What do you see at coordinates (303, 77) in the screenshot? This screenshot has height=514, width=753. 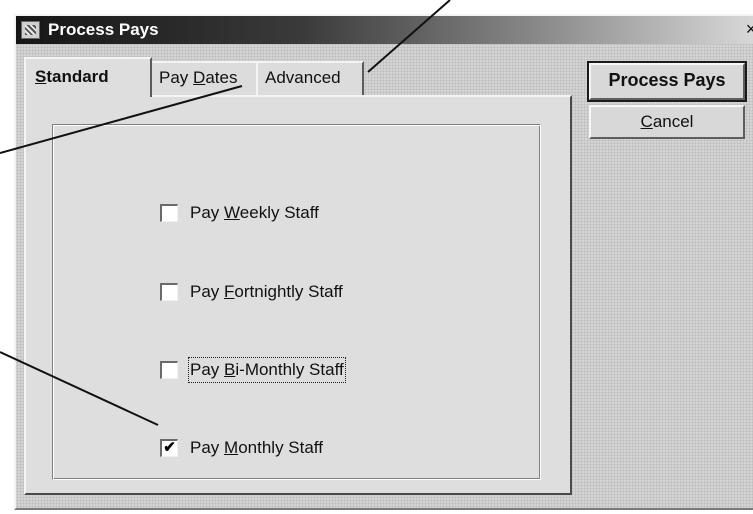 I see `tab-advanced-label: Advanced` at bounding box center [303, 77].